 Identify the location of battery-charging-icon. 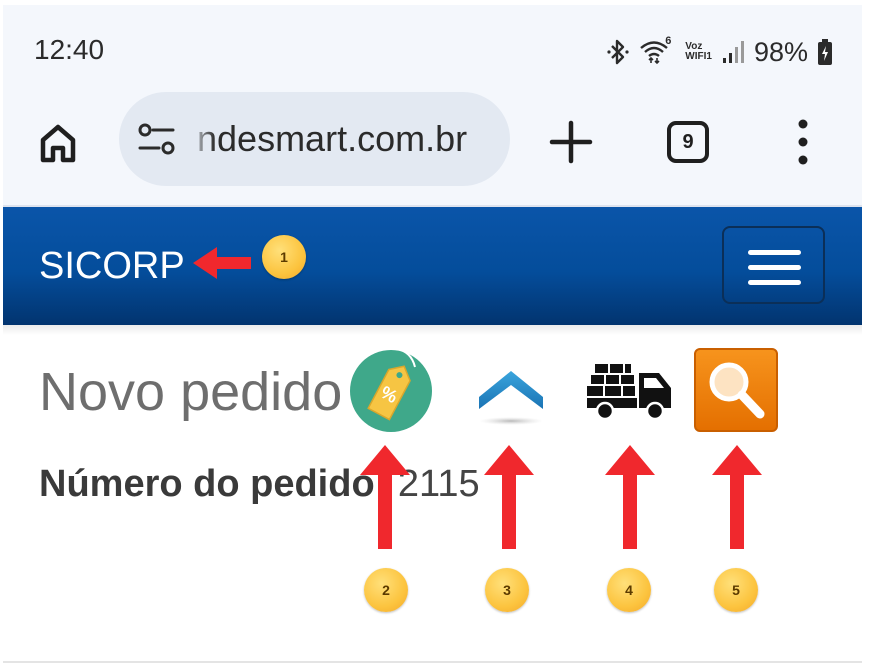
(825, 52).